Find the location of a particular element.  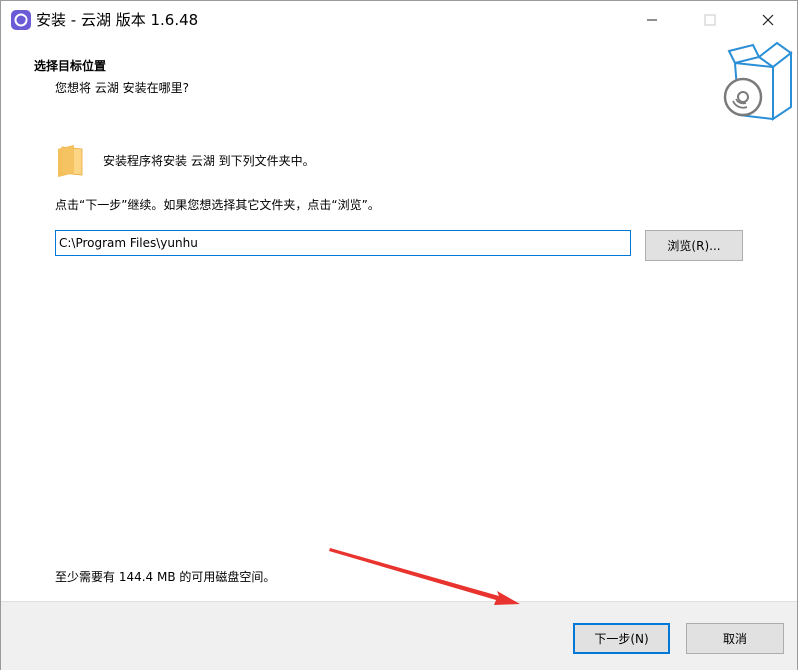

folder-icon is located at coordinates (70, 161).